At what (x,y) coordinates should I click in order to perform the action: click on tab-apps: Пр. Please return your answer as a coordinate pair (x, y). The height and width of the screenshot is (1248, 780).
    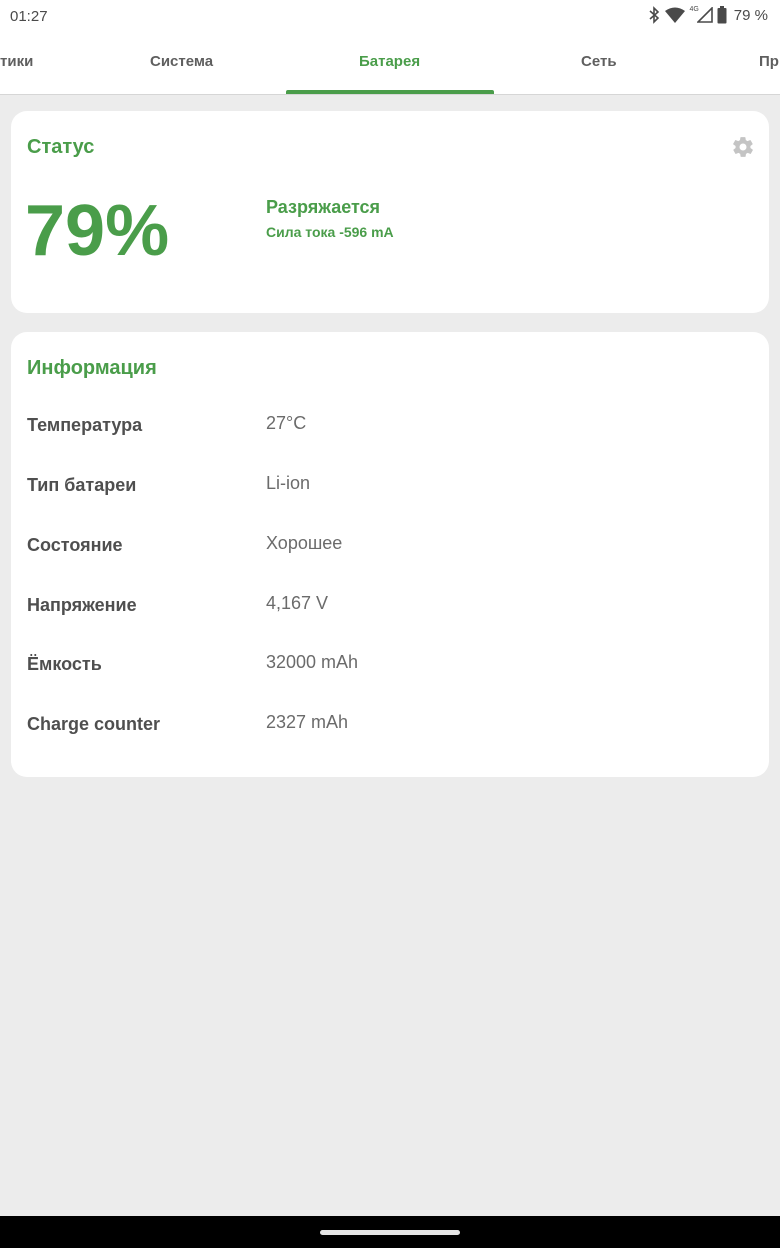
    Looking at the image, I should click on (769, 63).